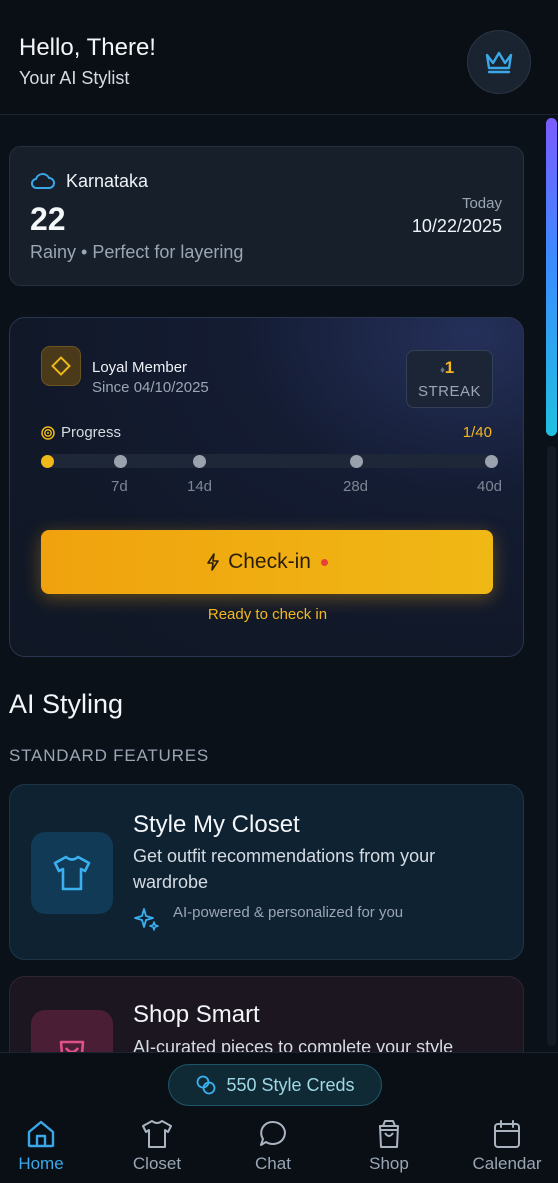 Image resolution: width=558 pixels, height=1183 pixels. I want to click on scrollbar, so click(551, 584).